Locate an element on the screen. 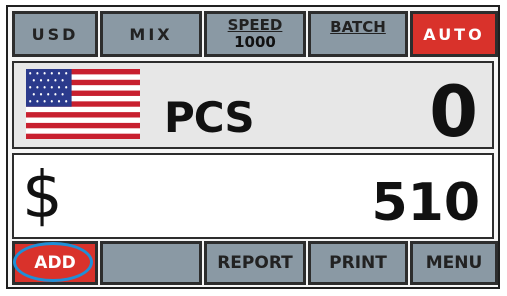 The height and width of the screenshot is (296, 507). blank-button is located at coordinates (151, 263).